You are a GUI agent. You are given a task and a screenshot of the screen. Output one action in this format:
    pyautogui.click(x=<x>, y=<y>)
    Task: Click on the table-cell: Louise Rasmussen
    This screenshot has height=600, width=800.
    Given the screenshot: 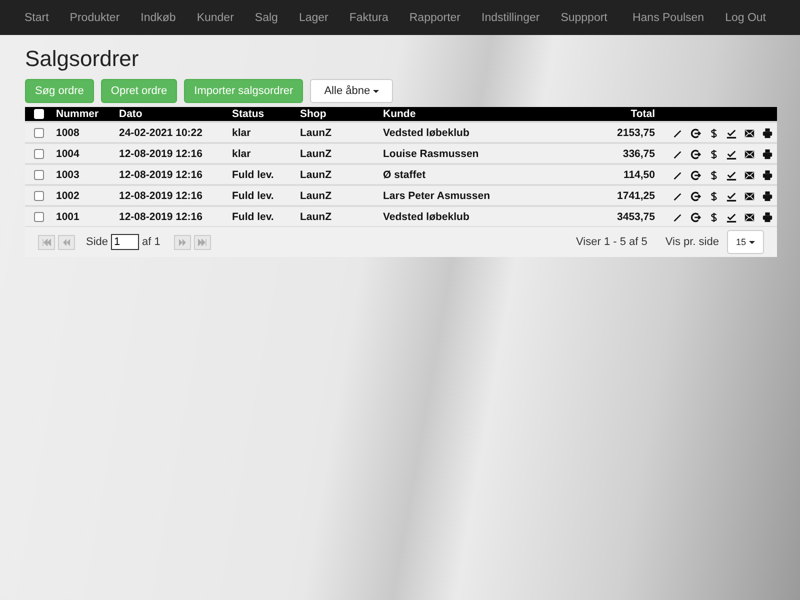 What is the action you would take?
    pyautogui.click(x=431, y=154)
    